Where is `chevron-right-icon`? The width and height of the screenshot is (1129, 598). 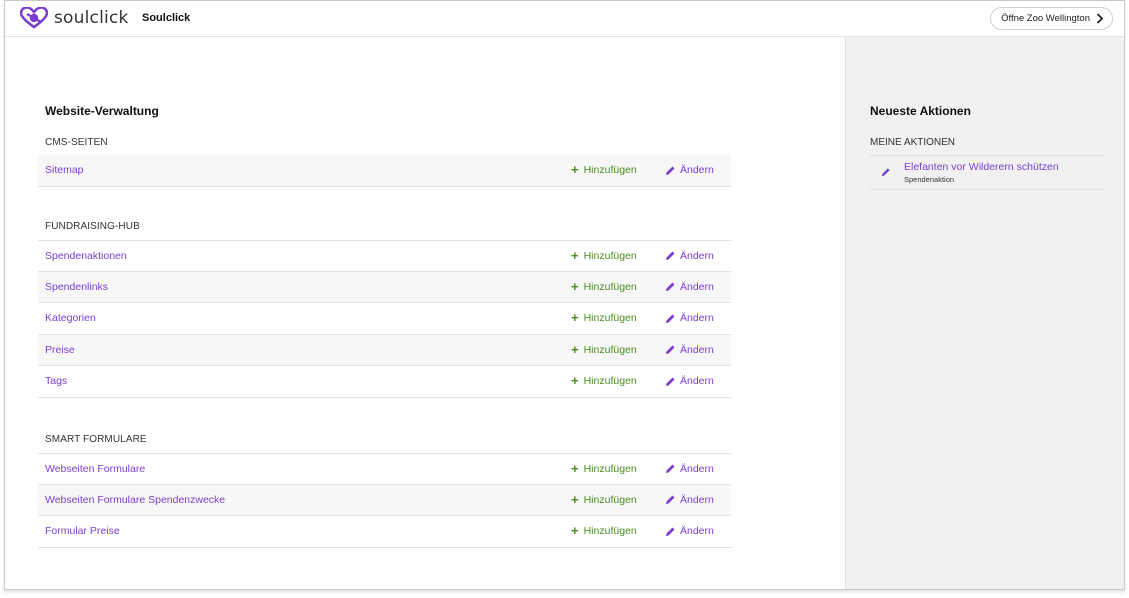 chevron-right-icon is located at coordinates (1100, 18).